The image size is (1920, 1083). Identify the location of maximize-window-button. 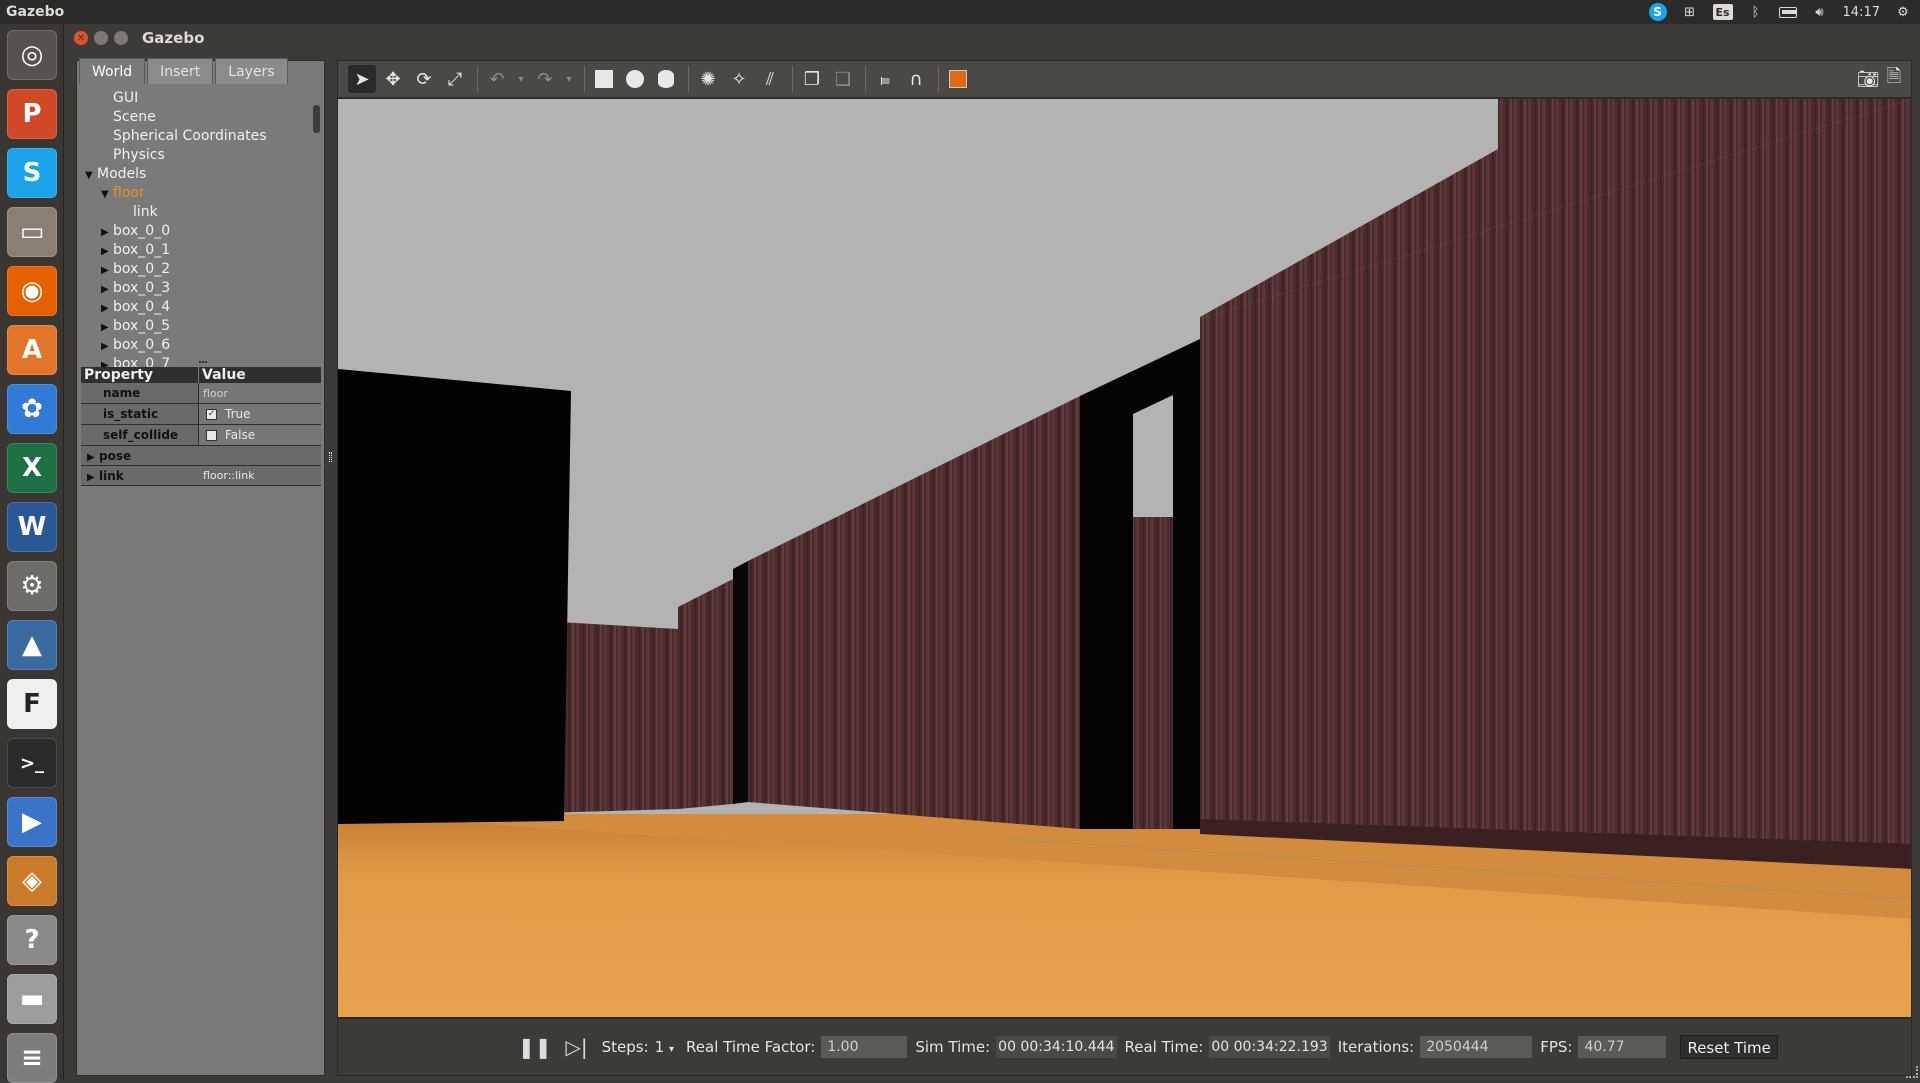
(121, 38).